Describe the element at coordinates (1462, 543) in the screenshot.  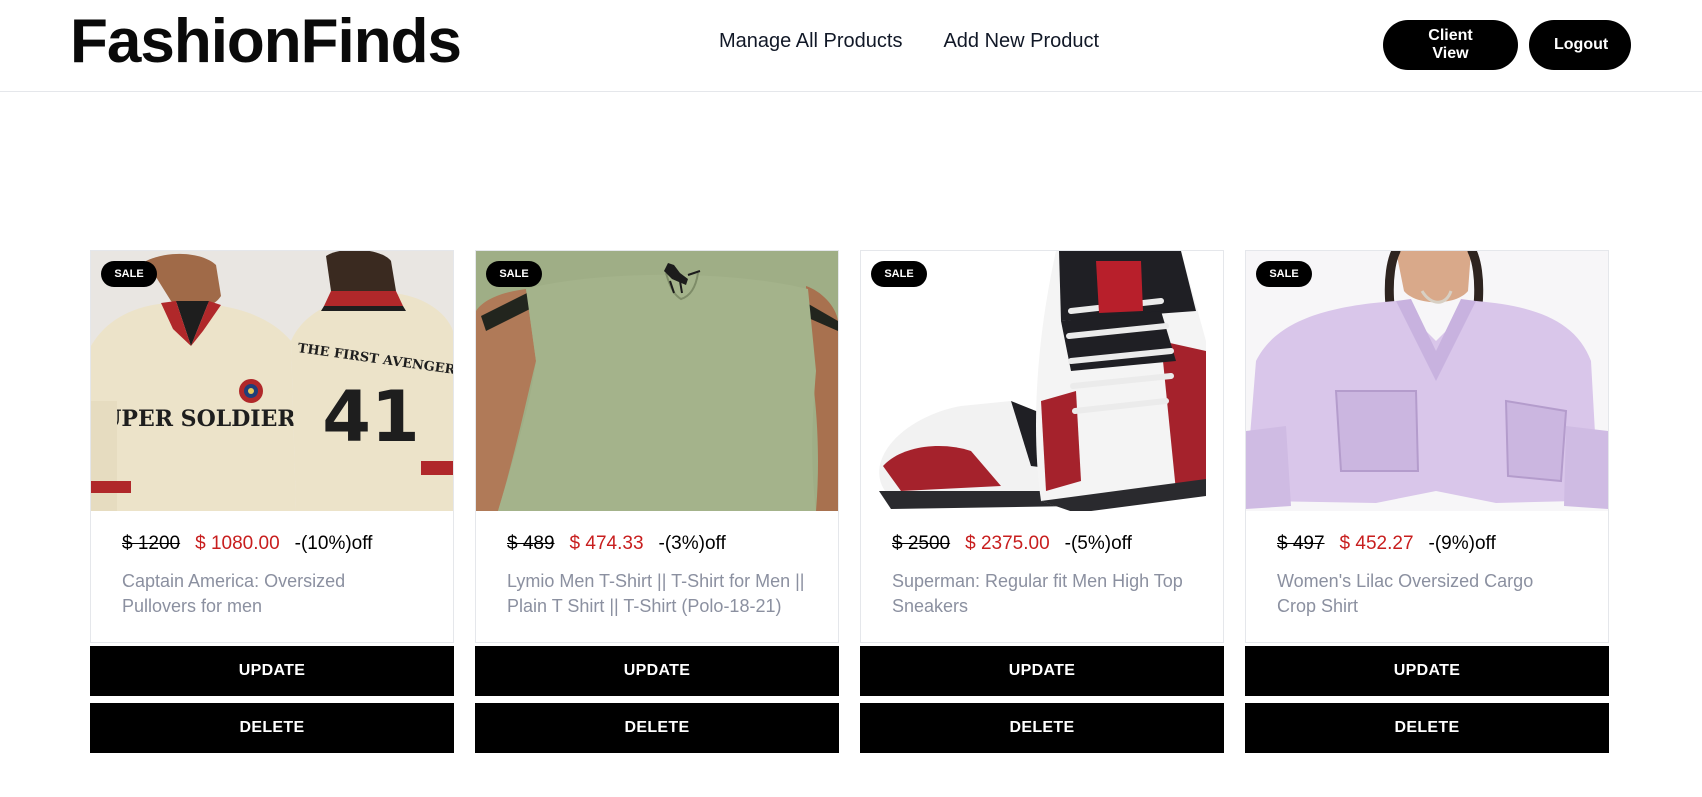
I see `discount-label: -(9%)off` at that location.